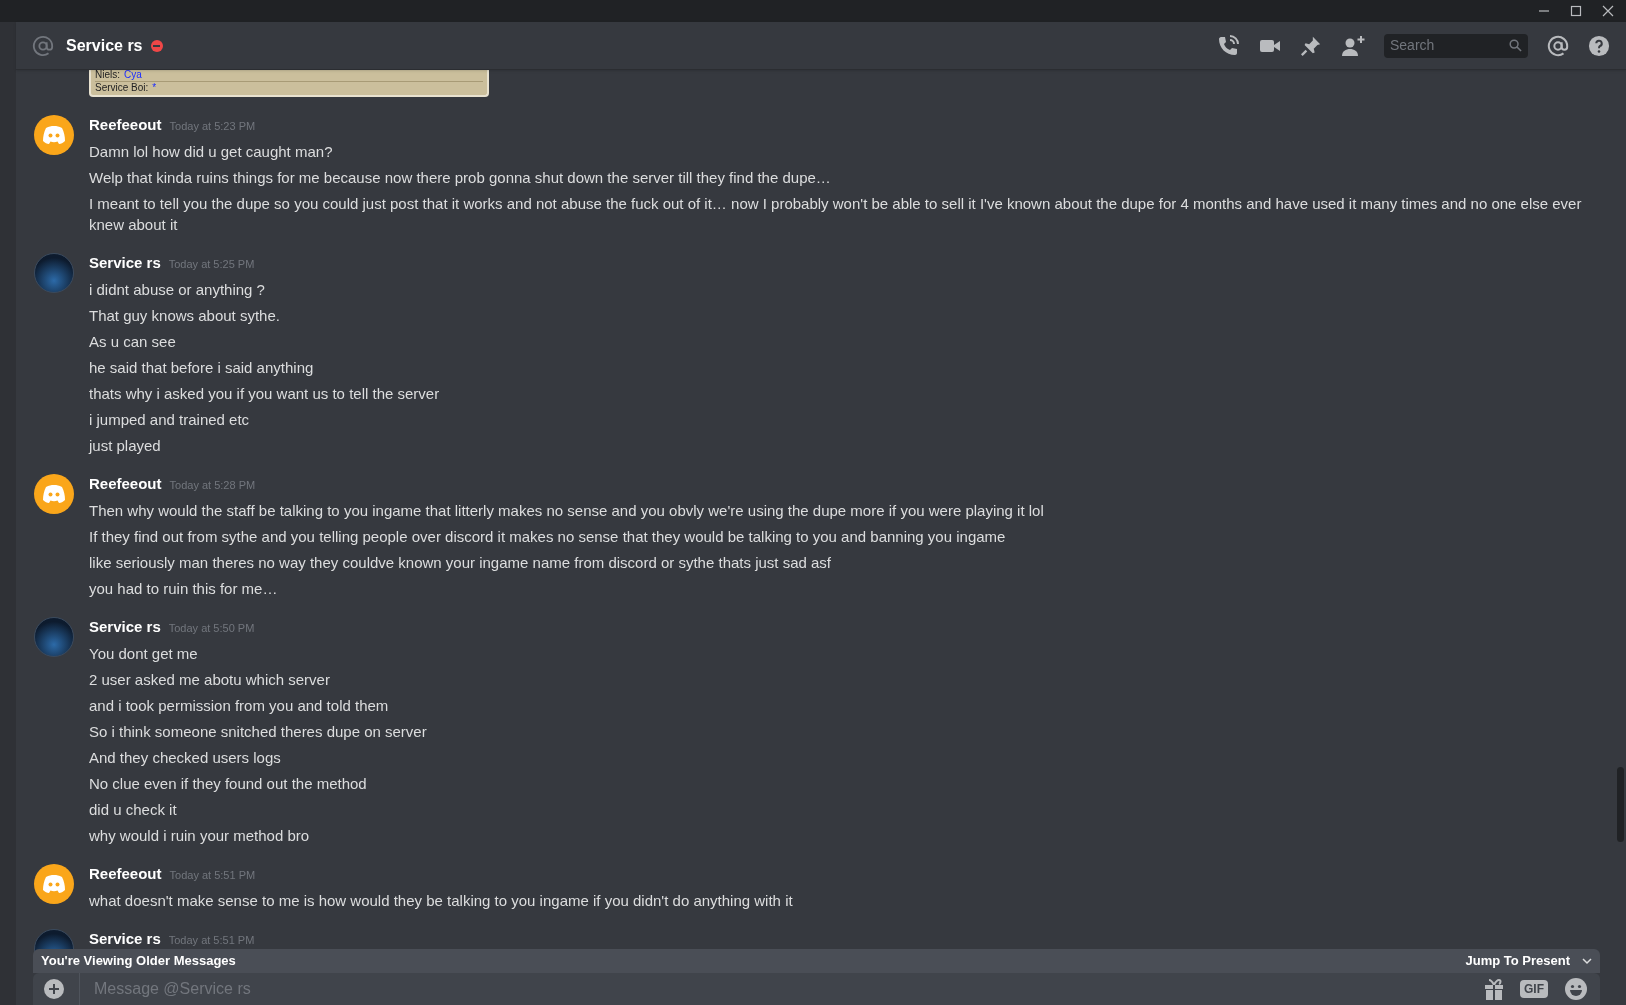 The height and width of the screenshot is (1005, 1626). What do you see at coordinates (185, 316) in the screenshot?
I see `message-text: That guy knows about sythe.` at bounding box center [185, 316].